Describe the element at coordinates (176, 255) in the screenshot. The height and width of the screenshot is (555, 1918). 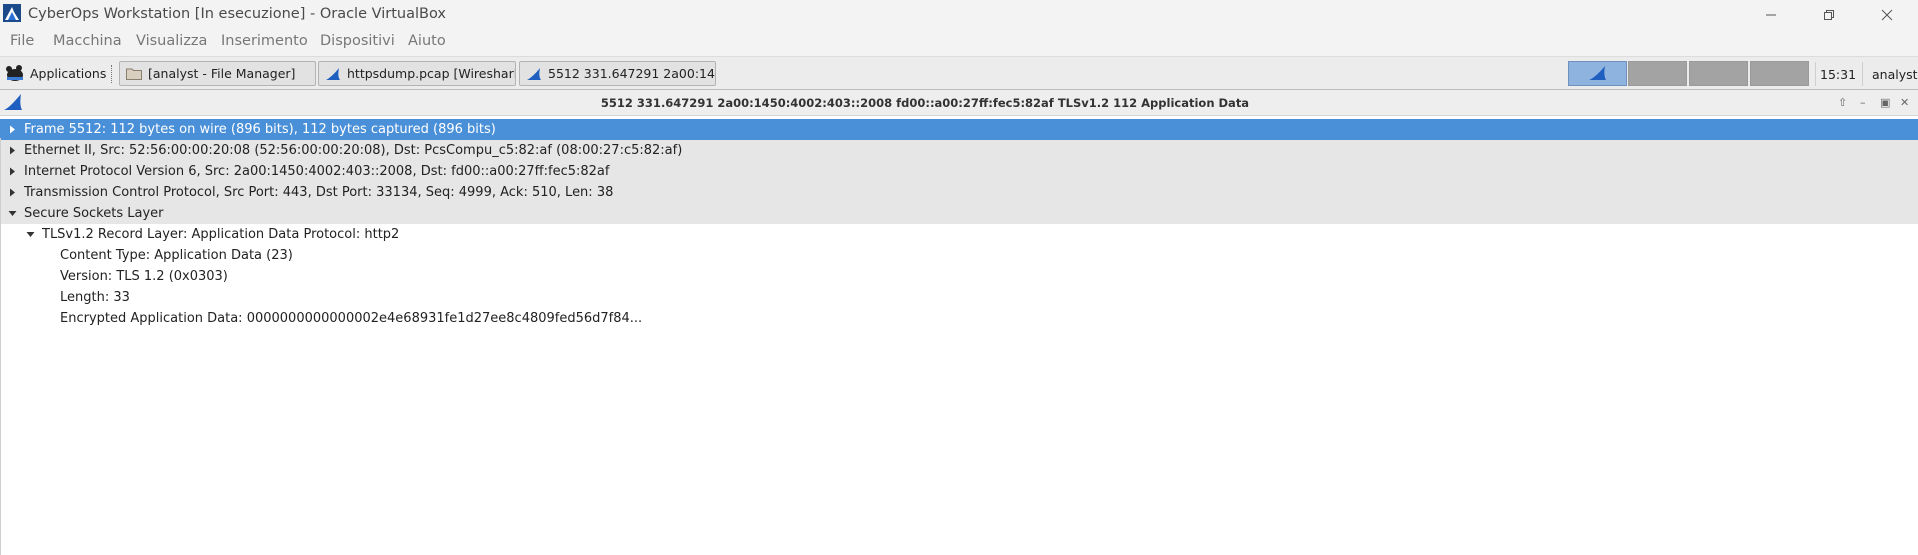
I see `tree-row-label: Content Type: Application Data (23)` at that location.